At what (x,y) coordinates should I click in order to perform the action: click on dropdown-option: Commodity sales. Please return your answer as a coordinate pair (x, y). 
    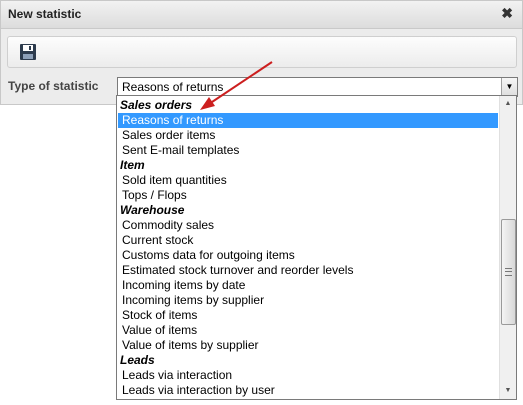
    Looking at the image, I should click on (308, 225).